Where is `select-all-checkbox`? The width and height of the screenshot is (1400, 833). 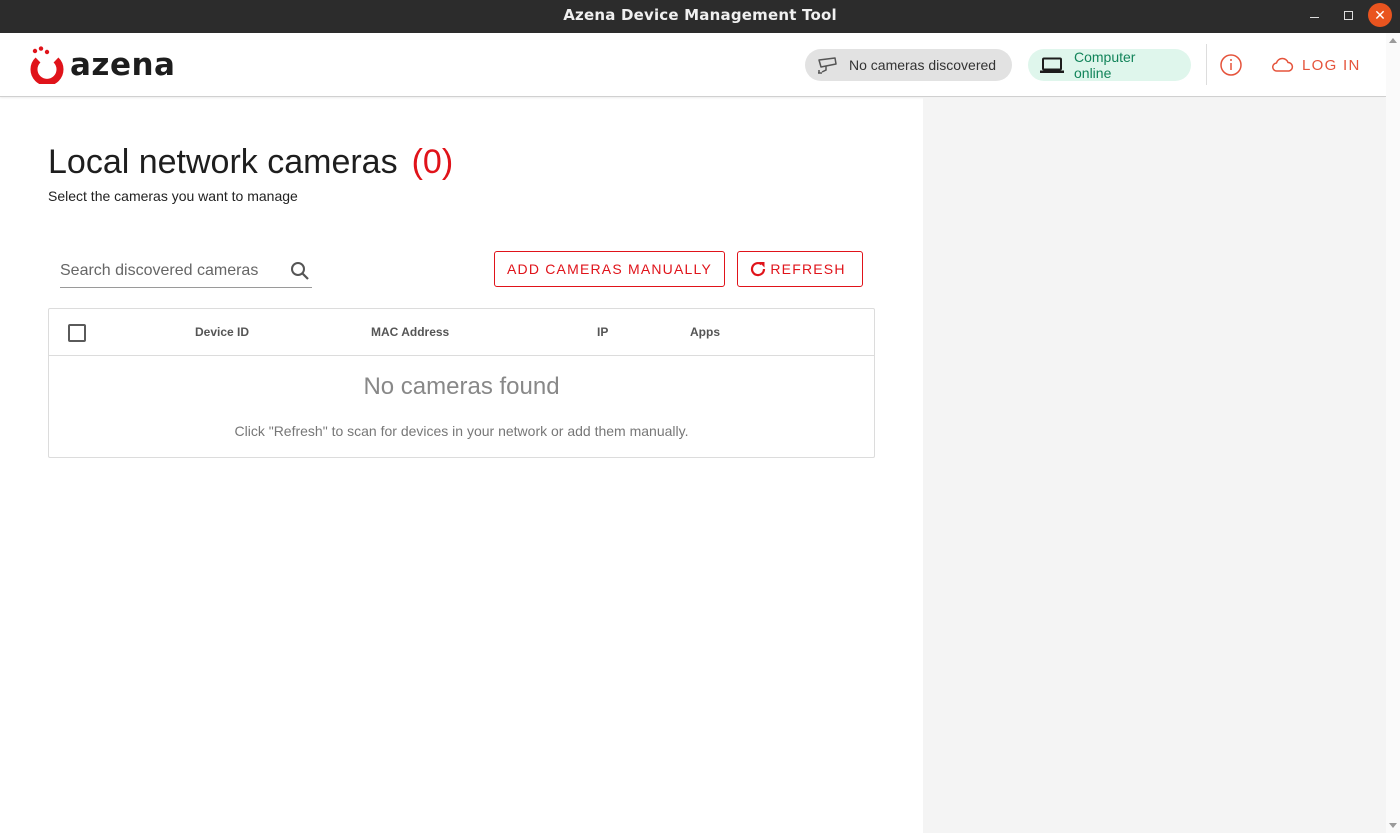
select-all-checkbox is located at coordinates (77, 333).